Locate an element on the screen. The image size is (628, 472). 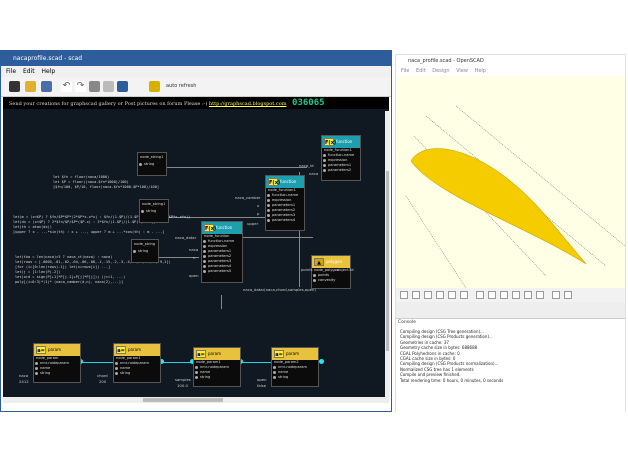
port-label: open is located at coordinates (194, 275).